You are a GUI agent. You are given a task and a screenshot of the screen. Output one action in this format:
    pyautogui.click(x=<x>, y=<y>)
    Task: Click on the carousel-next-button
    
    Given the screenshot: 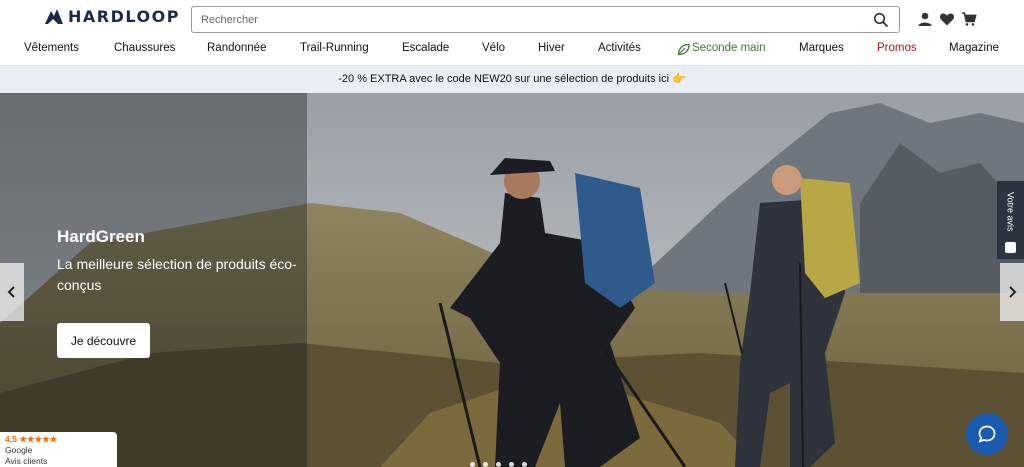 What is the action you would take?
    pyautogui.click(x=1012, y=292)
    